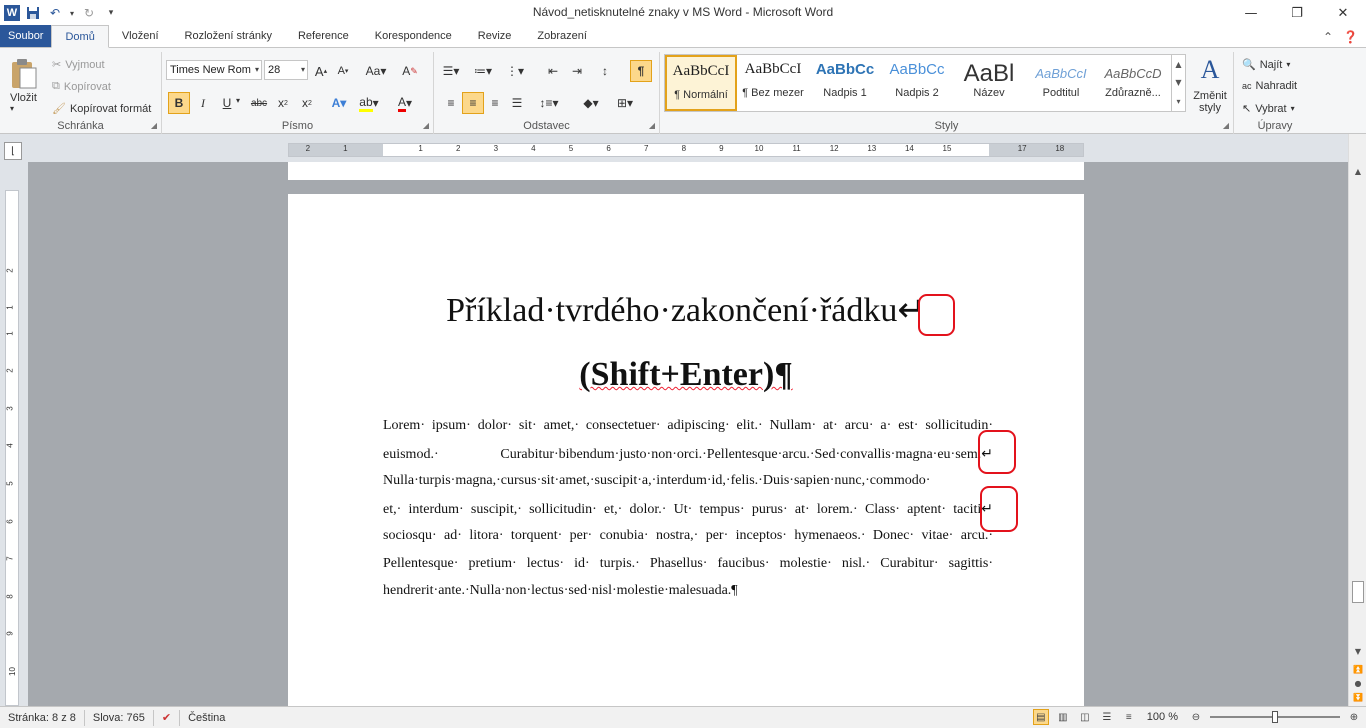  Describe the element at coordinates (369, 103) in the screenshot. I see `highlight-icon: ab ▾` at that location.